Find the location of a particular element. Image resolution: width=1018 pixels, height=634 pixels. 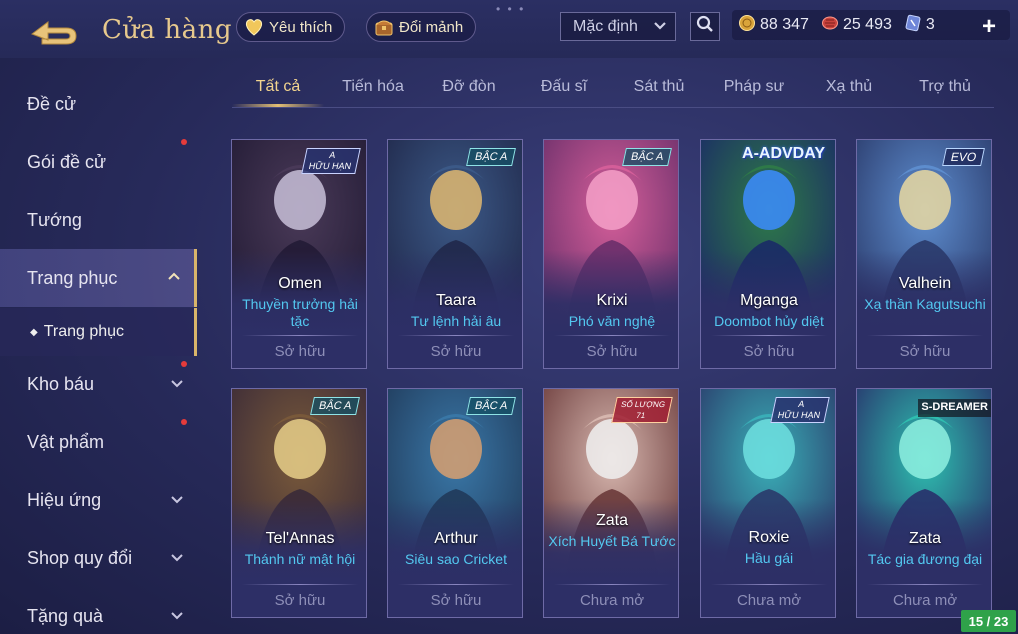

skin-card: BẬC A Taara Tư lệnh hải âu Sở hữu is located at coordinates (455, 254).